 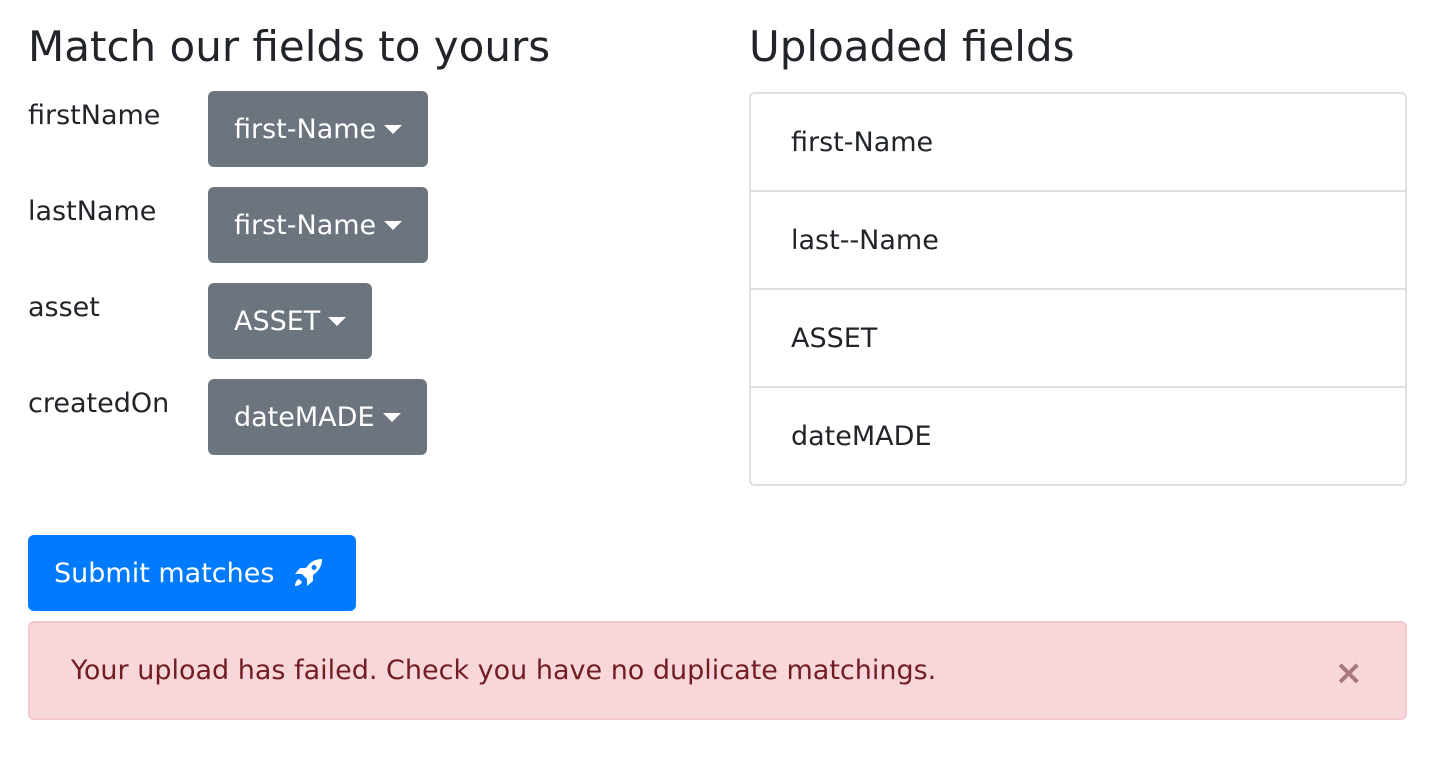 I want to click on match-dropdown-lastname: first-Name, so click(x=318, y=225).